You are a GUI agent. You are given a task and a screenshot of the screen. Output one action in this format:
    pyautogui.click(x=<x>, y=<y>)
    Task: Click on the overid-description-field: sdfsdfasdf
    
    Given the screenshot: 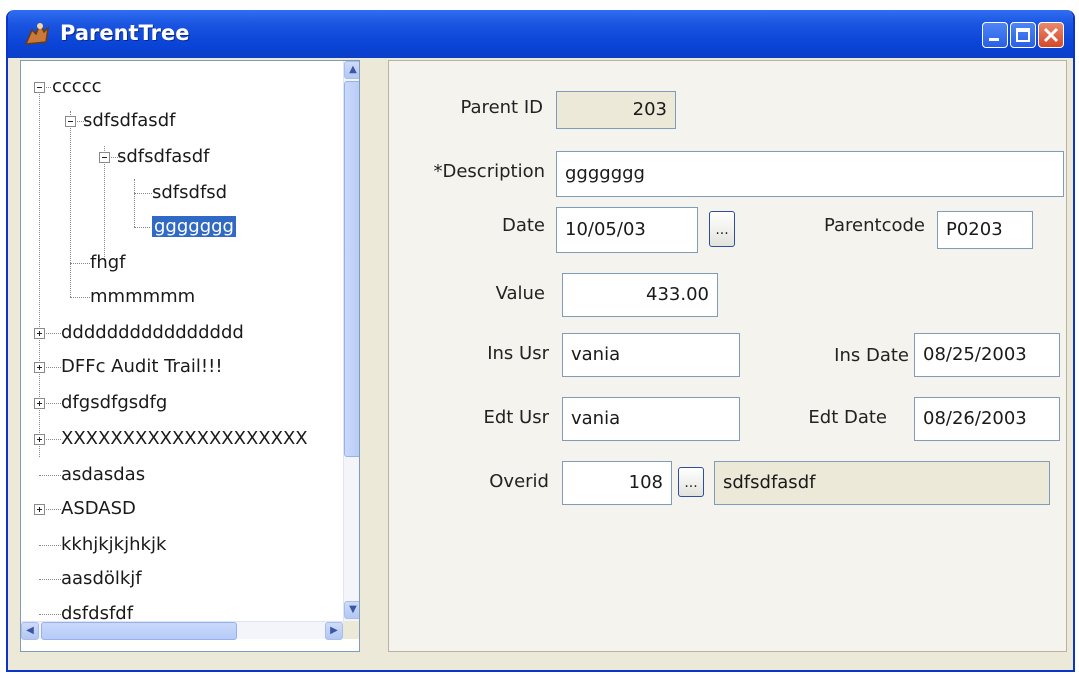 What is the action you would take?
    pyautogui.click(x=882, y=483)
    